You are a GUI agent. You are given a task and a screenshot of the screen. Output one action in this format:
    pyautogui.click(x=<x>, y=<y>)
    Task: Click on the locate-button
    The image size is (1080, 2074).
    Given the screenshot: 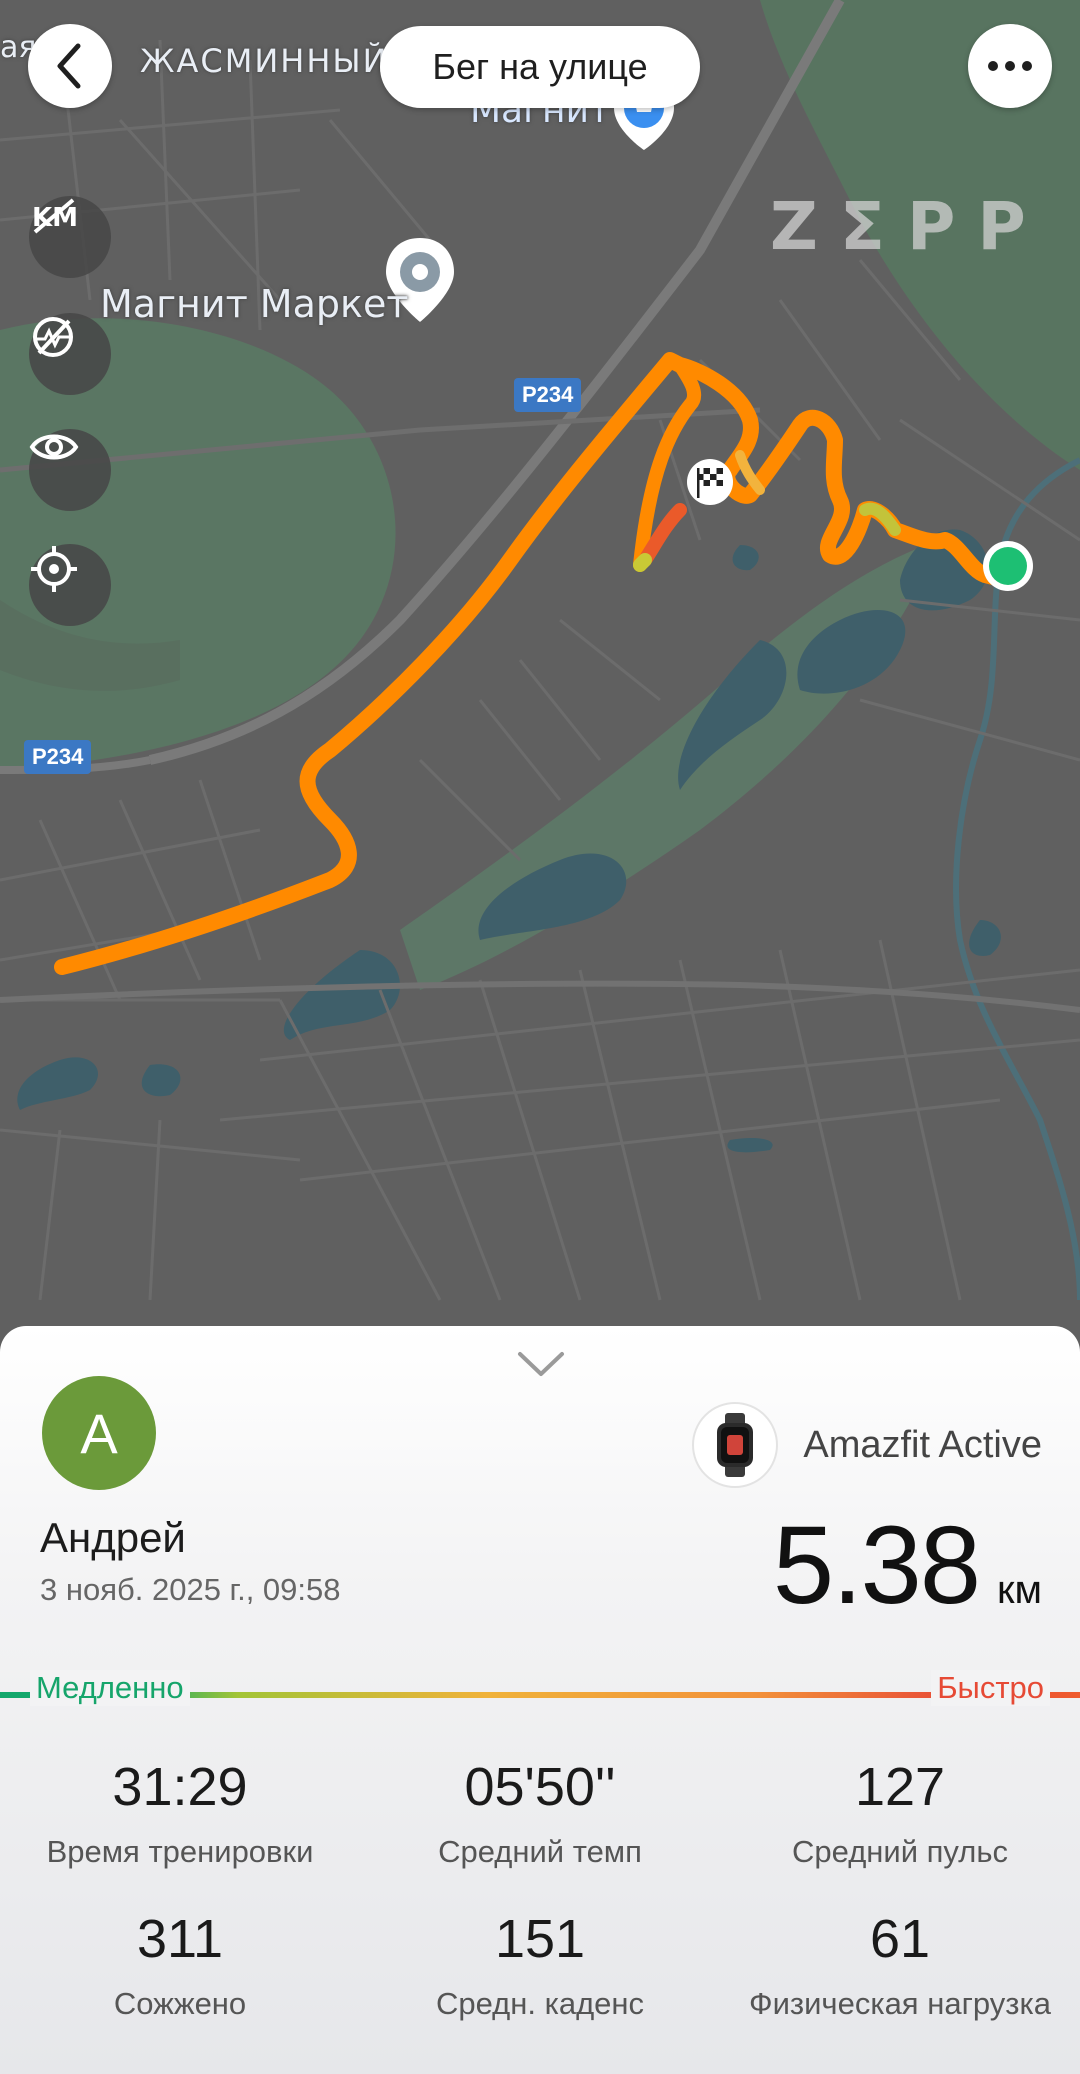 What is the action you would take?
    pyautogui.click(x=70, y=585)
    